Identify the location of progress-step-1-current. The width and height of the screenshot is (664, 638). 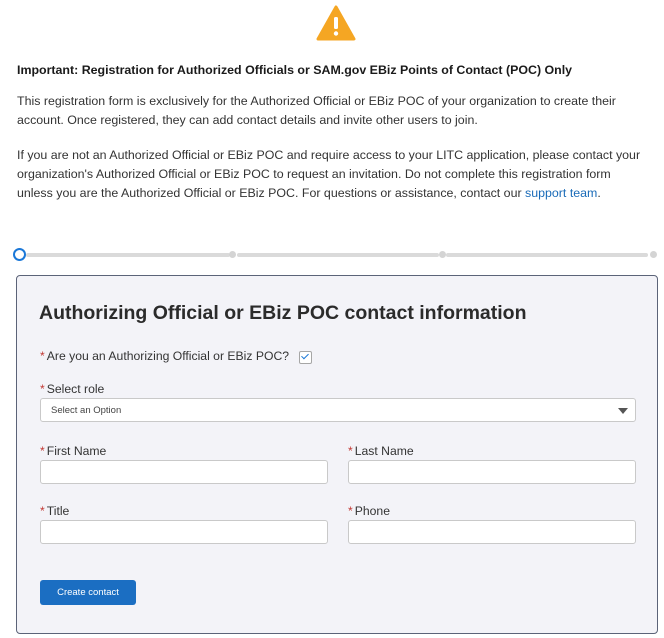
(19, 254).